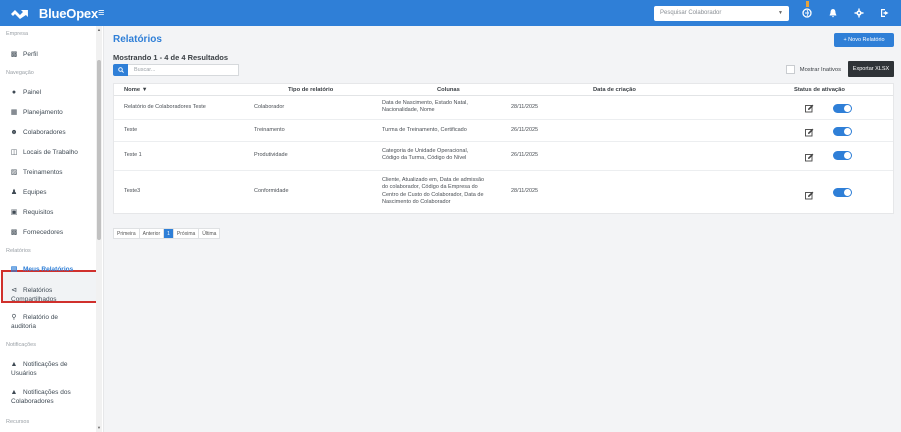 The image size is (901, 432). I want to click on sidebar-item-label: Meus Relatórios, so click(48, 269).